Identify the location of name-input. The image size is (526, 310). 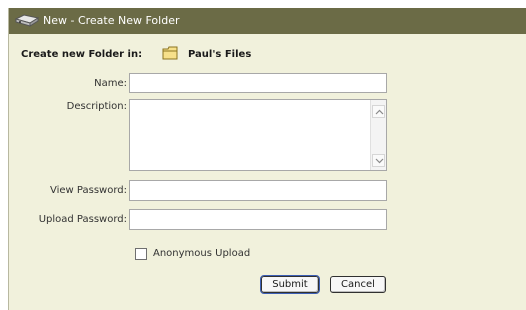
(258, 83).